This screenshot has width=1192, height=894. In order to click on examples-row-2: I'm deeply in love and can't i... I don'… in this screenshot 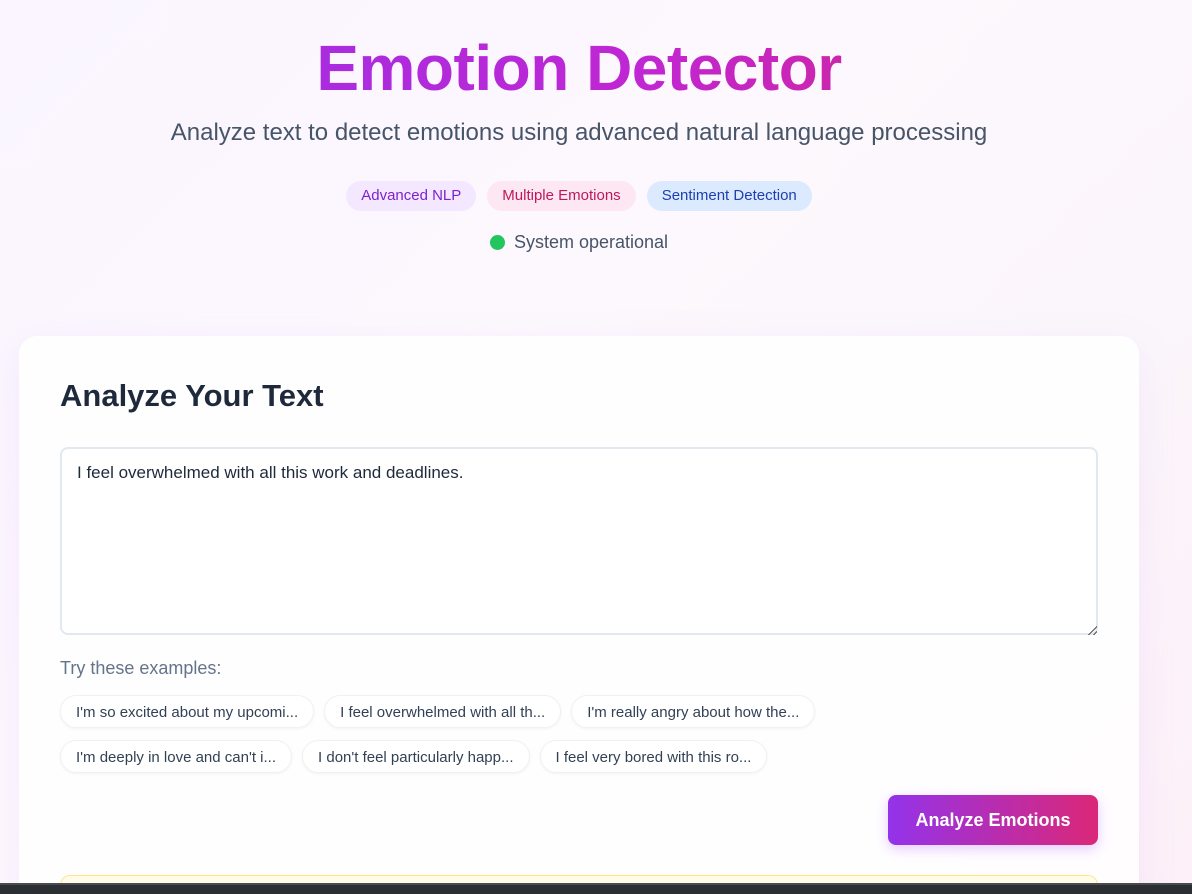, I will do `click(414, 756)`.